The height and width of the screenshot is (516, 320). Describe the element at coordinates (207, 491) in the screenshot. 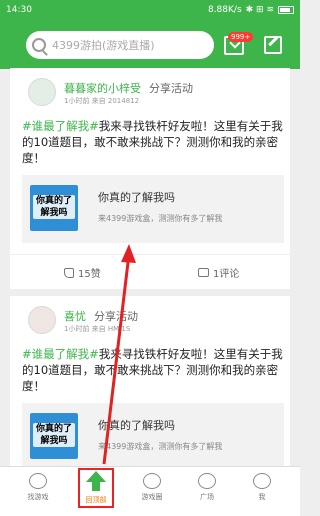

I see `nav-plaza: 广场` at that location.